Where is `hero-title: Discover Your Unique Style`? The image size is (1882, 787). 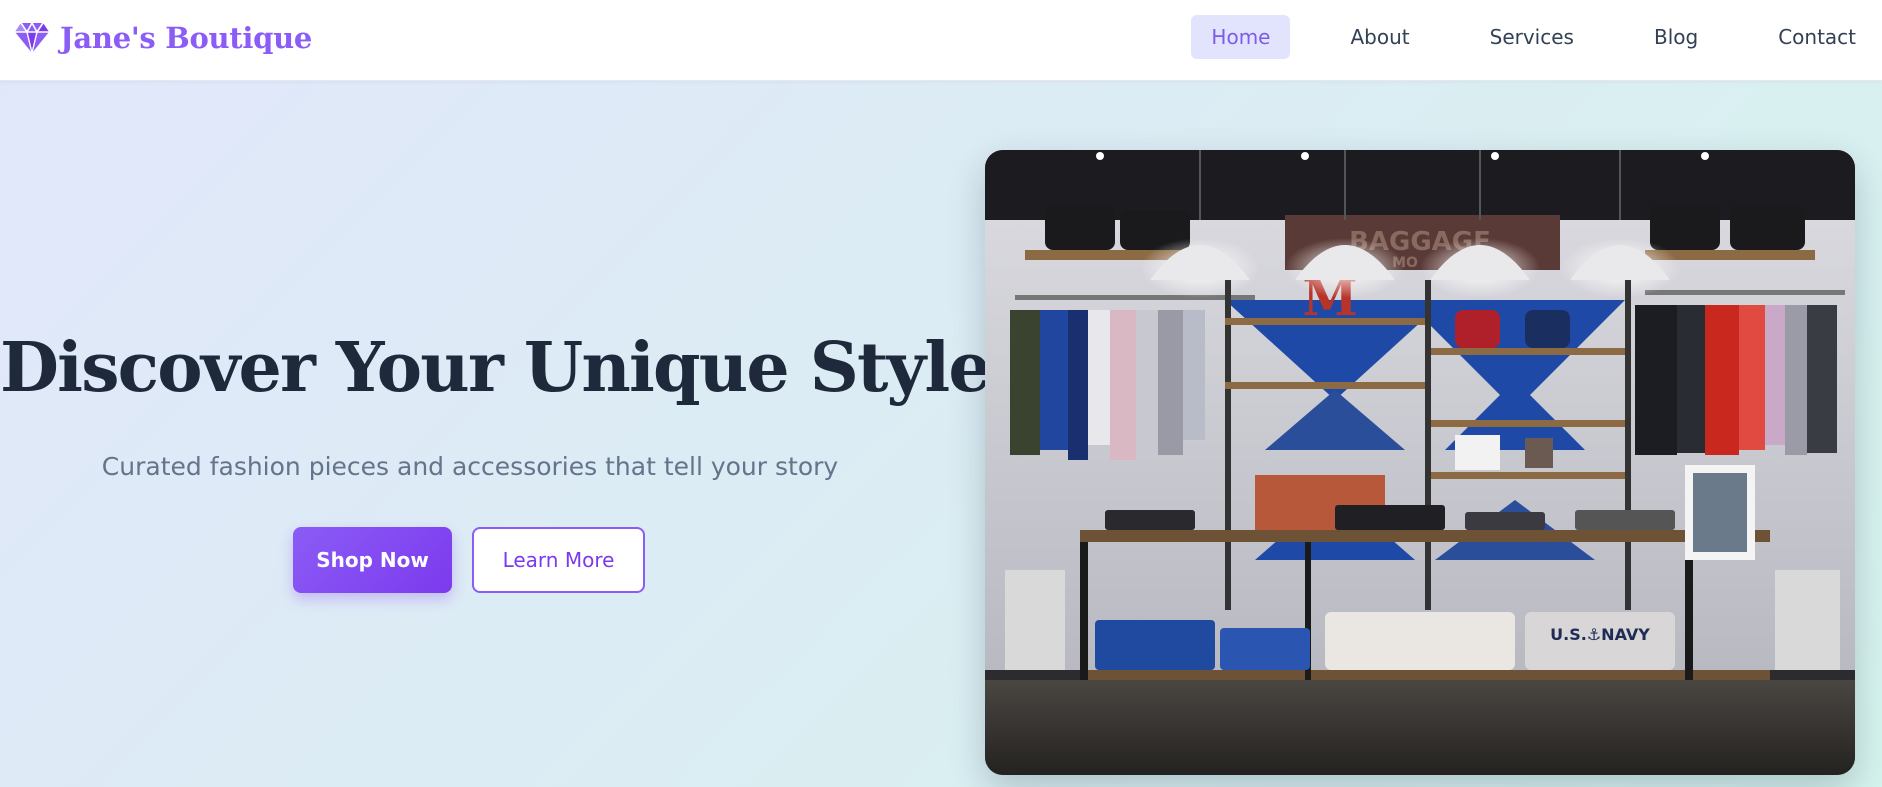
hero-title: Discover Your Unique Style is located at coordinates (496, 368).